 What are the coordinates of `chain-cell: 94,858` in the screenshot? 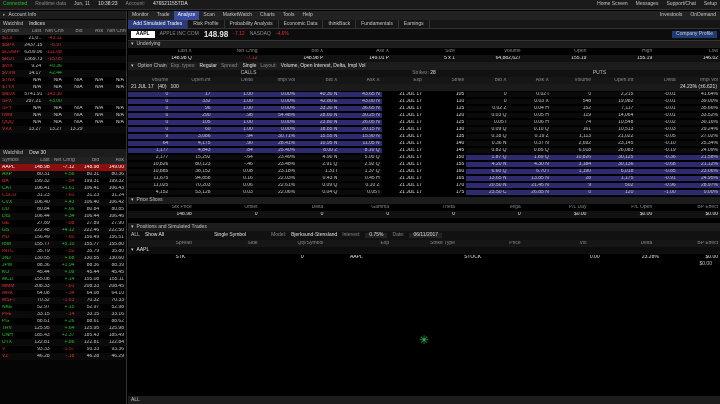 It's located at (191, 178).